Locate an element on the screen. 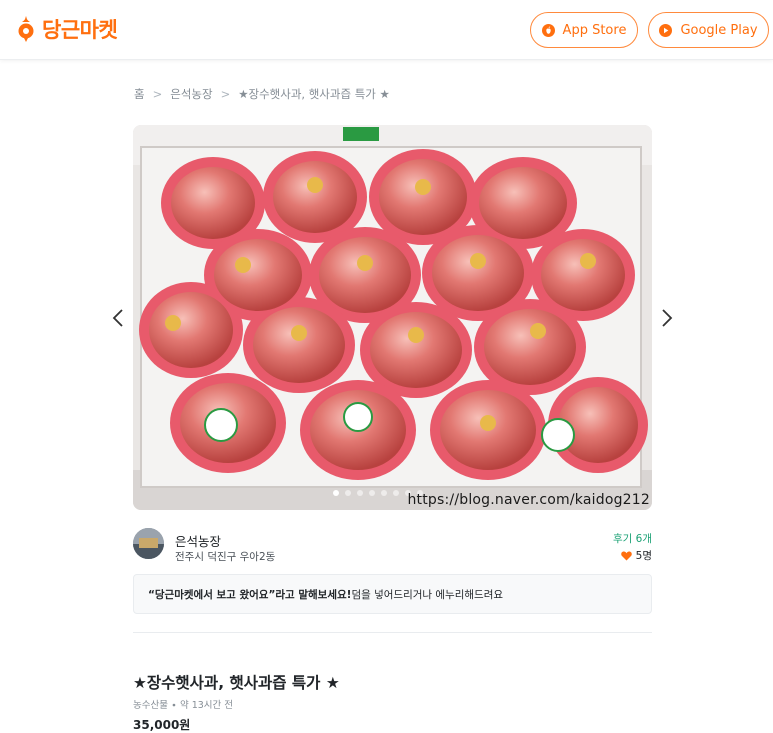  review-count: 후기 6개 is located at coordinates (632, 538).